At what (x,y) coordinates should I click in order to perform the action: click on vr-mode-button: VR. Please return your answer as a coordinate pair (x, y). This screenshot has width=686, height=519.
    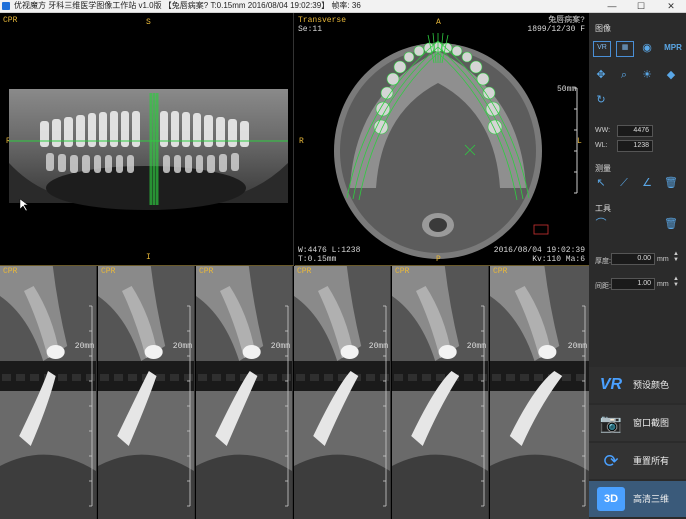
    Looking at the image, I should click on (602, 49).